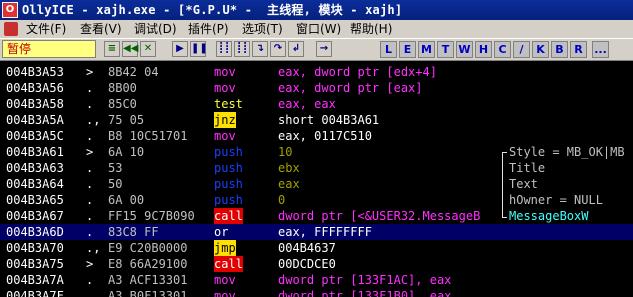  I want to click on system-menu-icon, so click(11, 29).